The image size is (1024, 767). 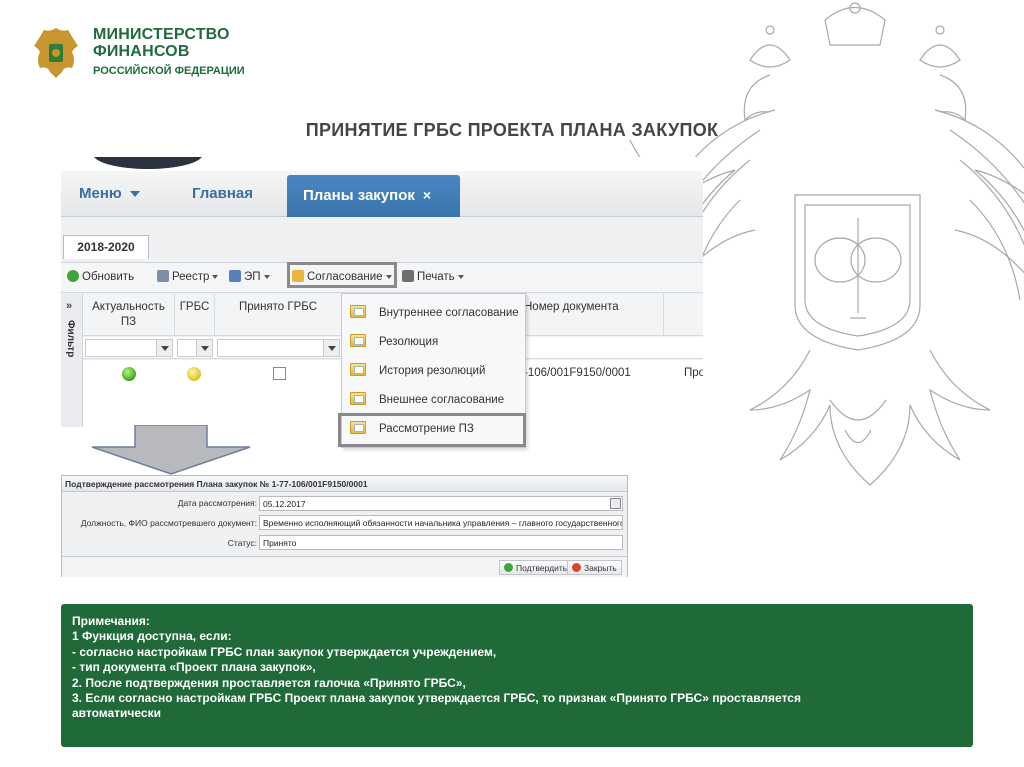 I want to click on notes-line: - тип документа «Проект плана закупок»,, so click(x=194, y=667).